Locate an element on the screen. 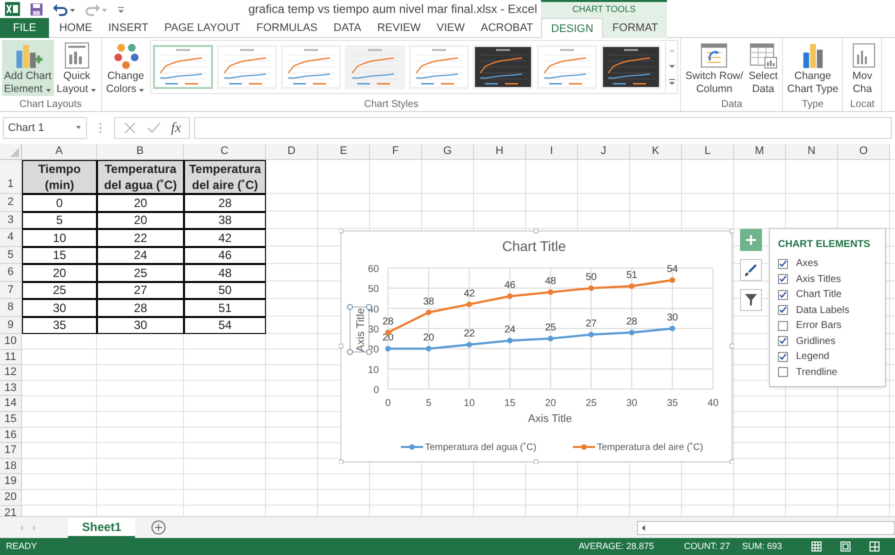 Image resolution: width=895 pixels, height=555 pixels. row-header: 7 is located at coordinates (11, 290).